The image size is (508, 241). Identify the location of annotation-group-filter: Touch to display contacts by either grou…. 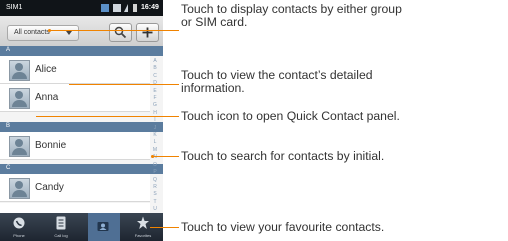
(291, 16).